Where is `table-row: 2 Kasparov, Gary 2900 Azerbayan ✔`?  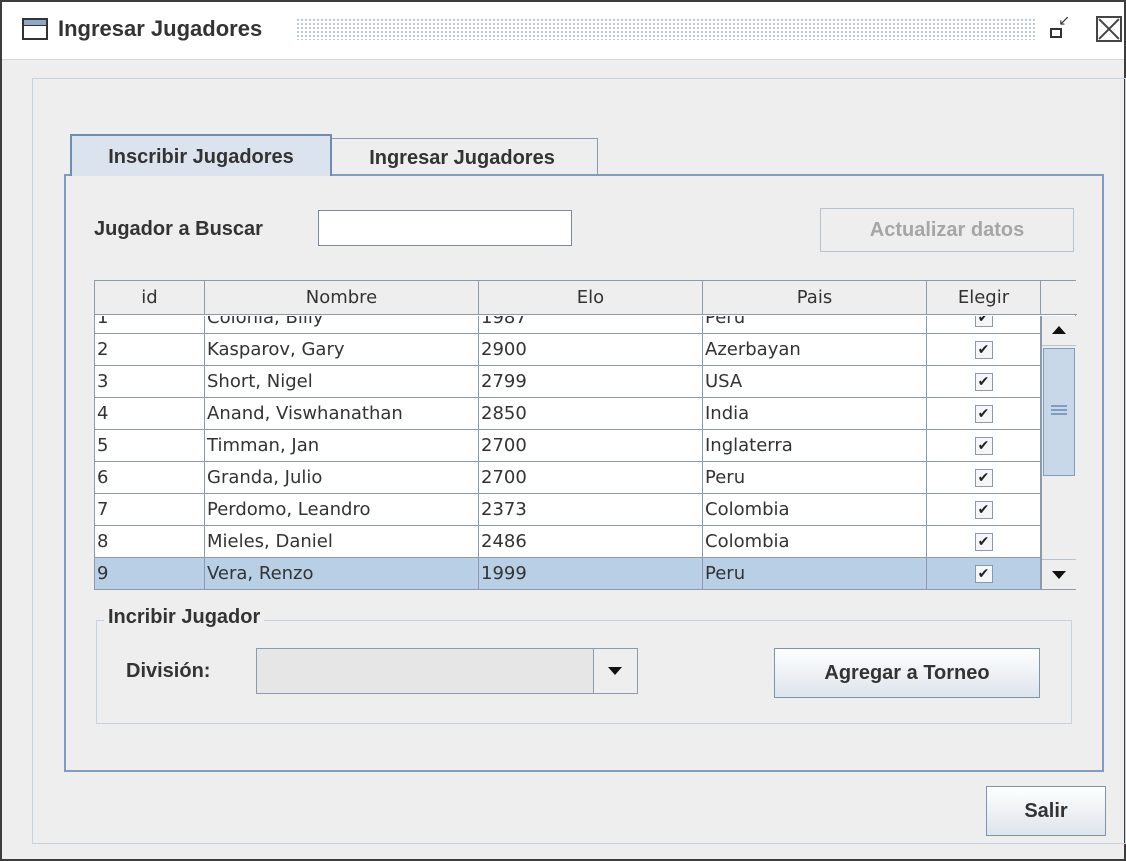 table-row: 2 Kasparov, Gary 2900 Azerbayan ✔ is located at coordinates (568, 350).